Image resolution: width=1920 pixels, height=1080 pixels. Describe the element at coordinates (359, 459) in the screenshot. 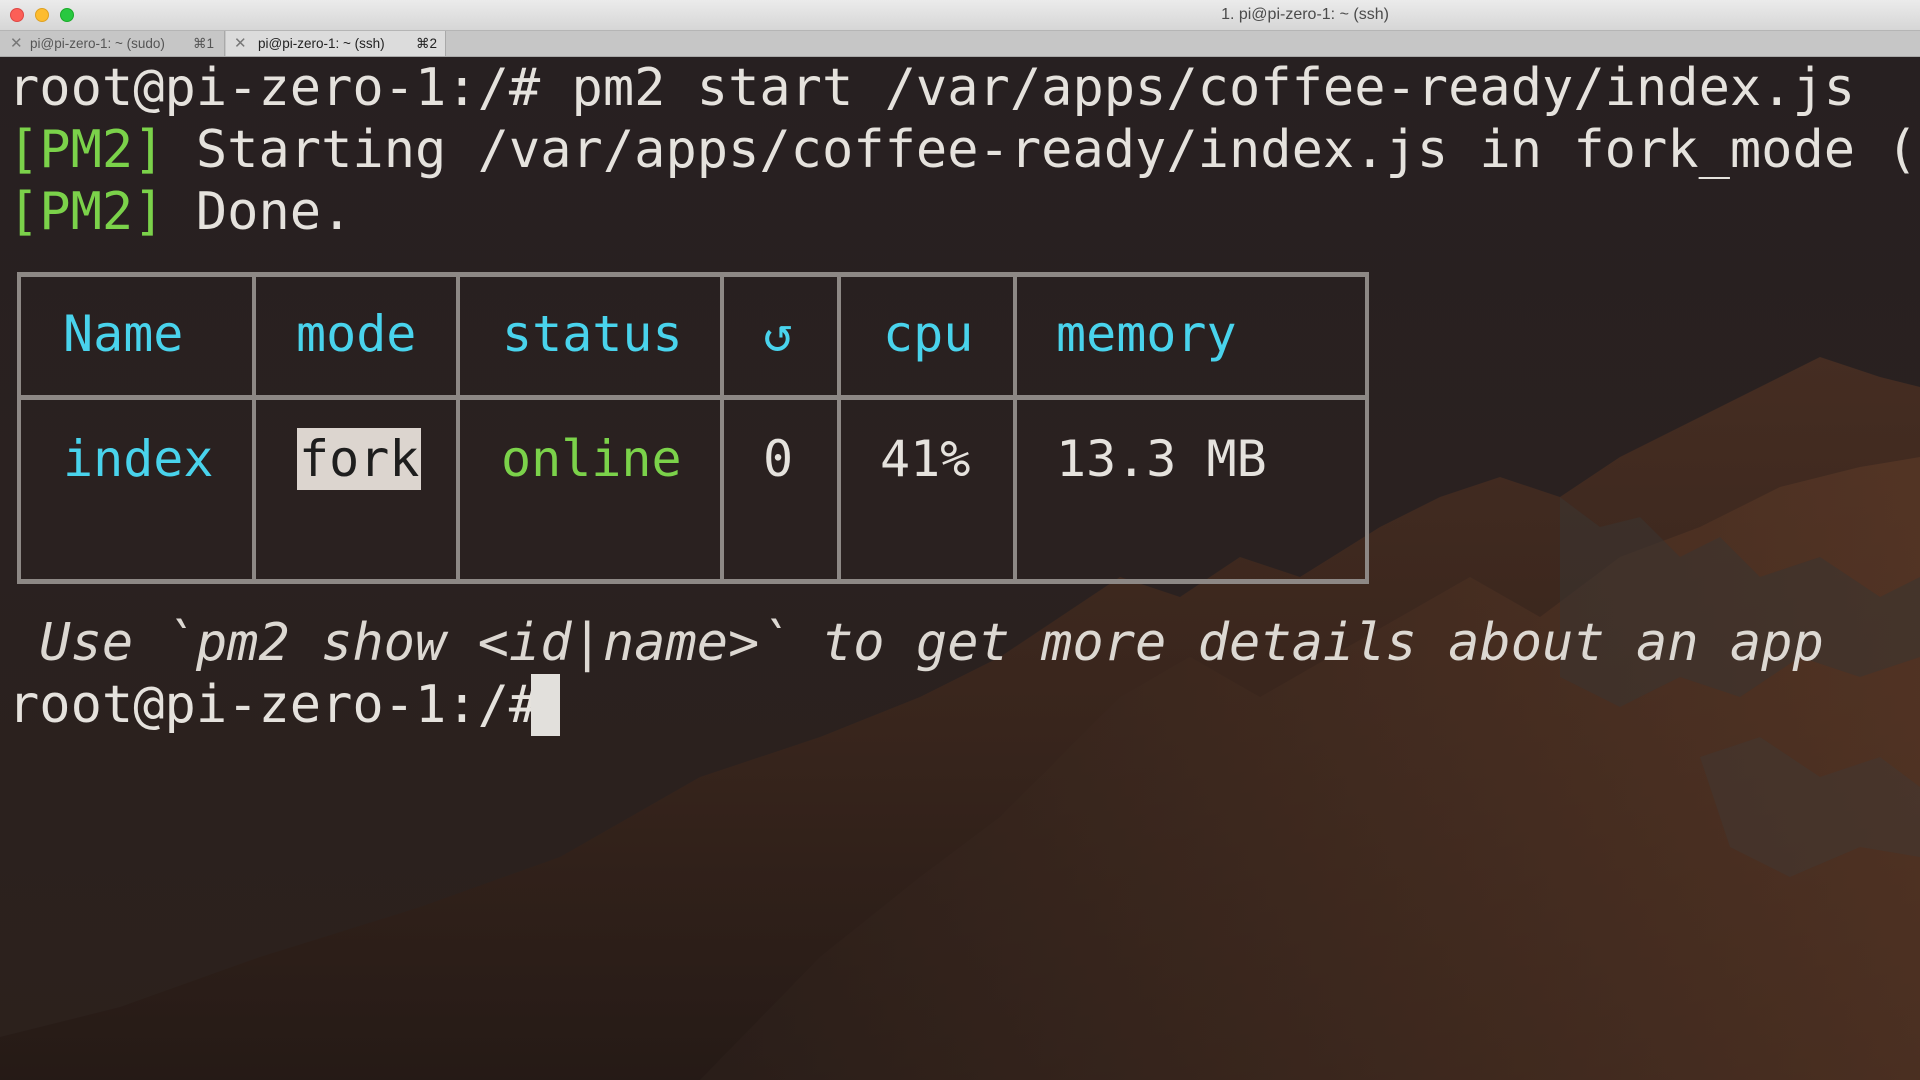

I see `process-mode: fork` at that location.